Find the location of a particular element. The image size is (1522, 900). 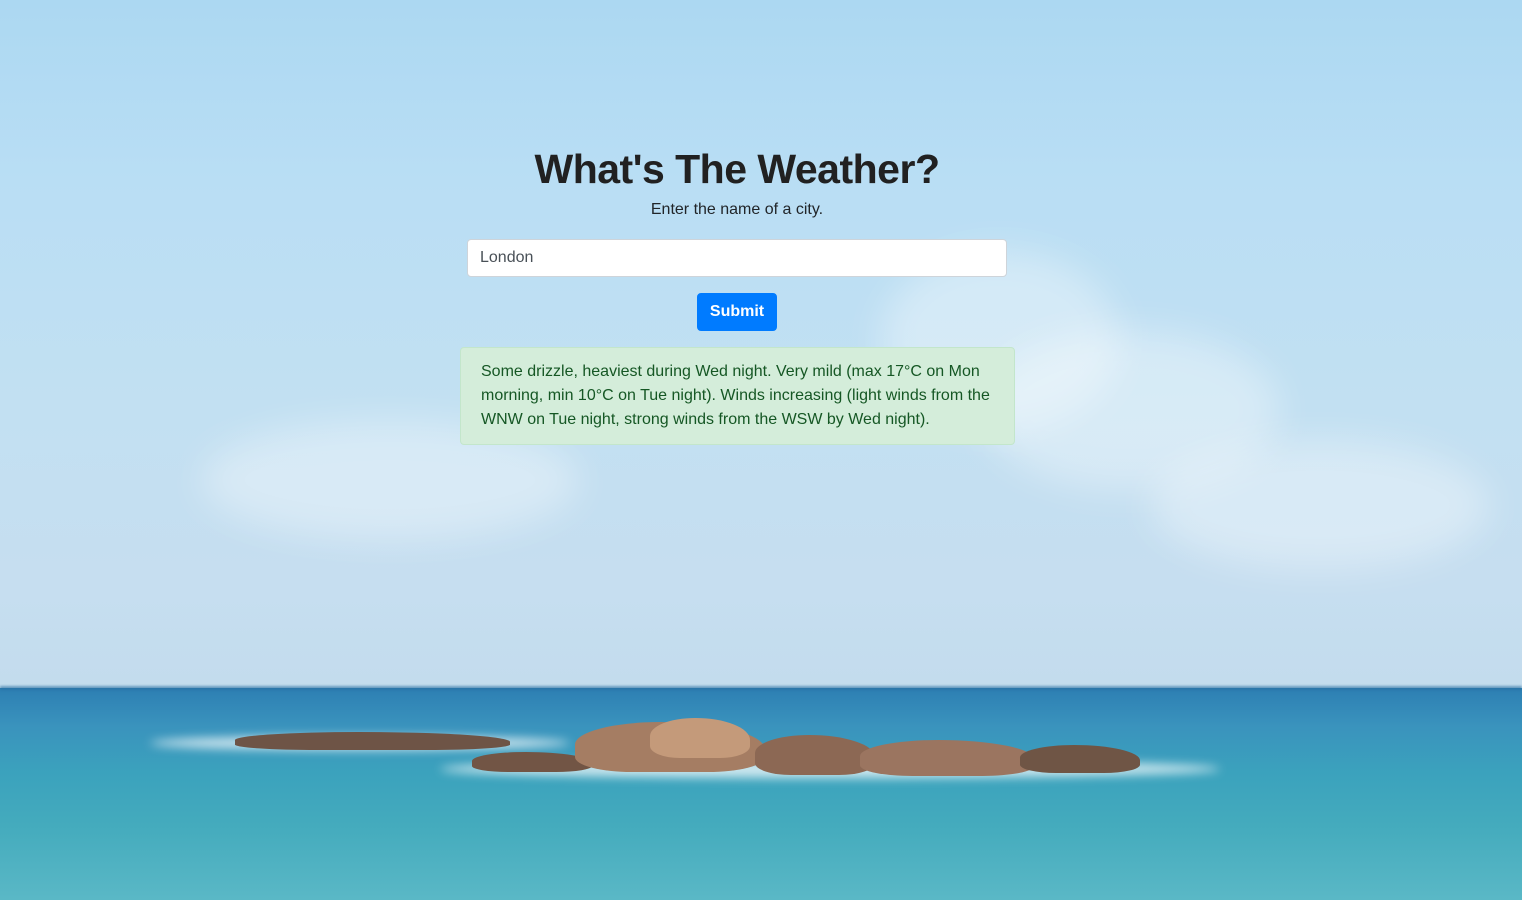

city-input is located at coordinates (737, 258).